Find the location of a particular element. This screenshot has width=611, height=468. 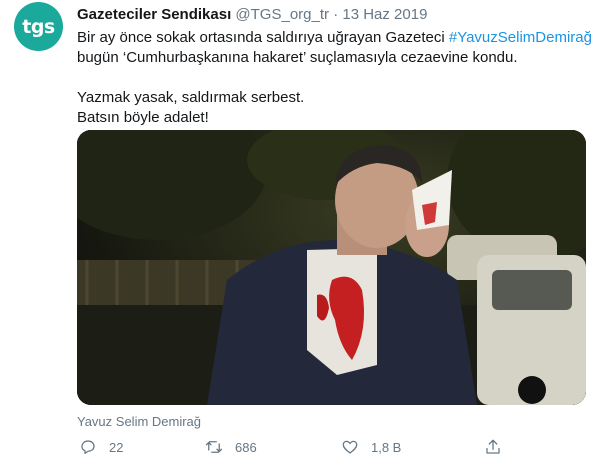

reply-button: 22 is located at coordinates (101, 447).